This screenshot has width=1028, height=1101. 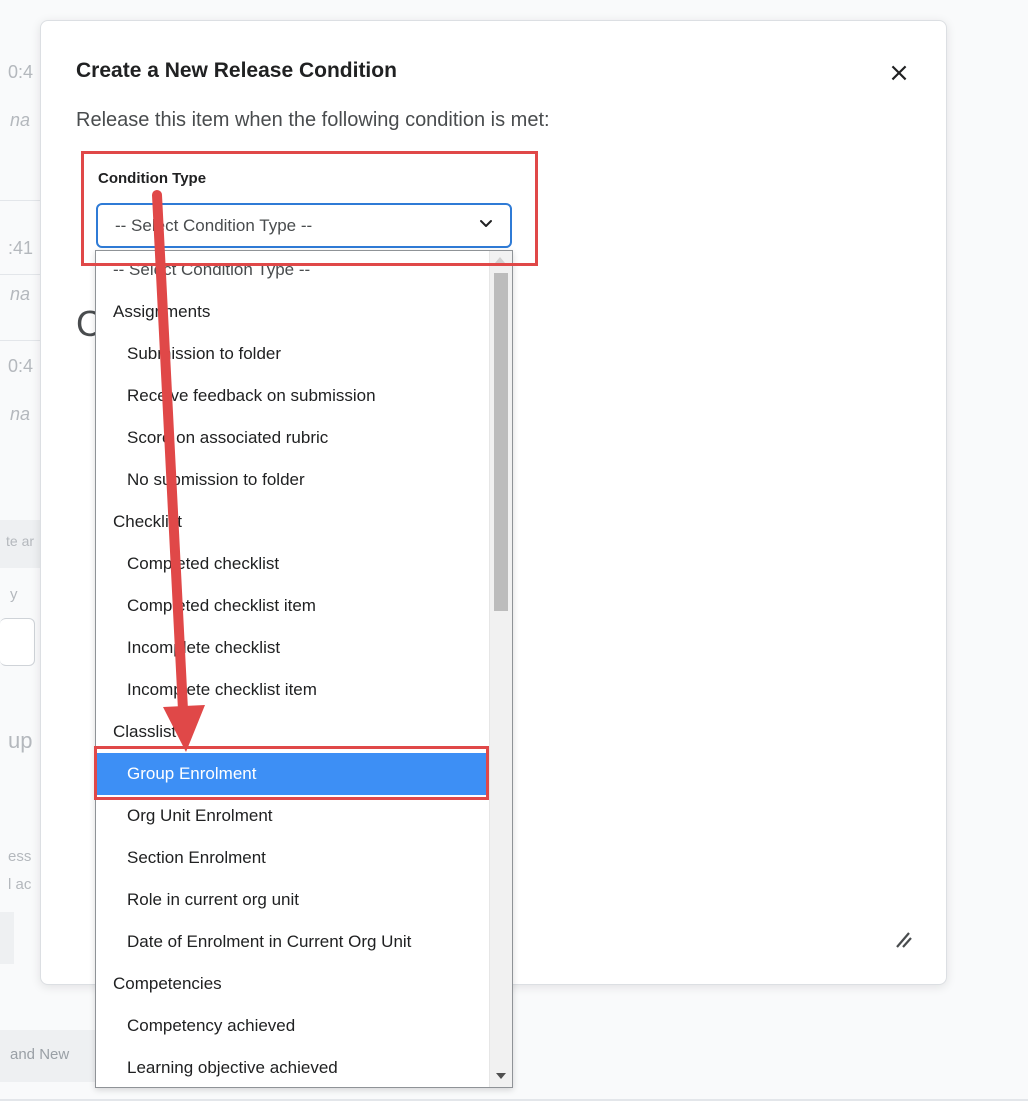 I want to click on annotation-highlight-group-enrolment, so click(x=291, y=773).